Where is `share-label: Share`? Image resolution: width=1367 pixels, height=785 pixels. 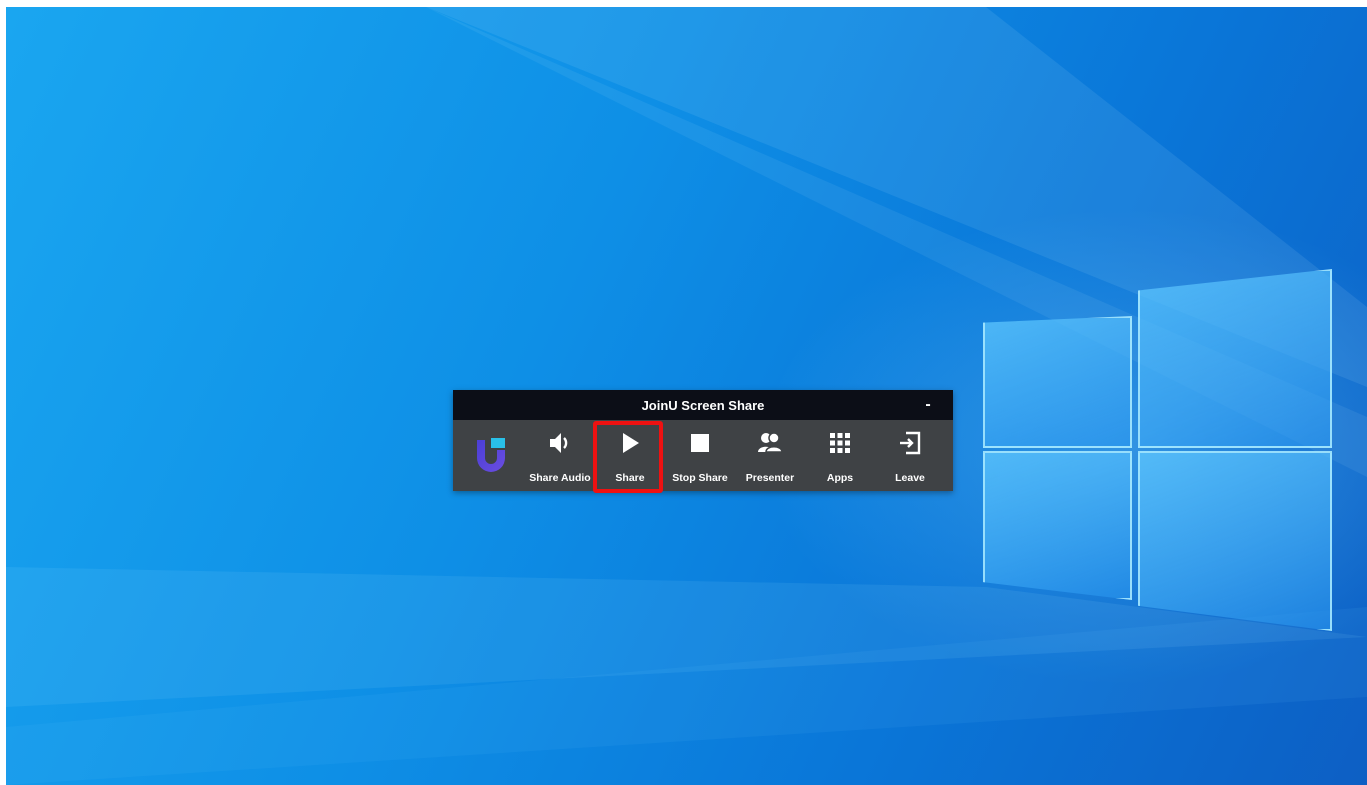 share-label: Share is located at coordinates (630, 478).